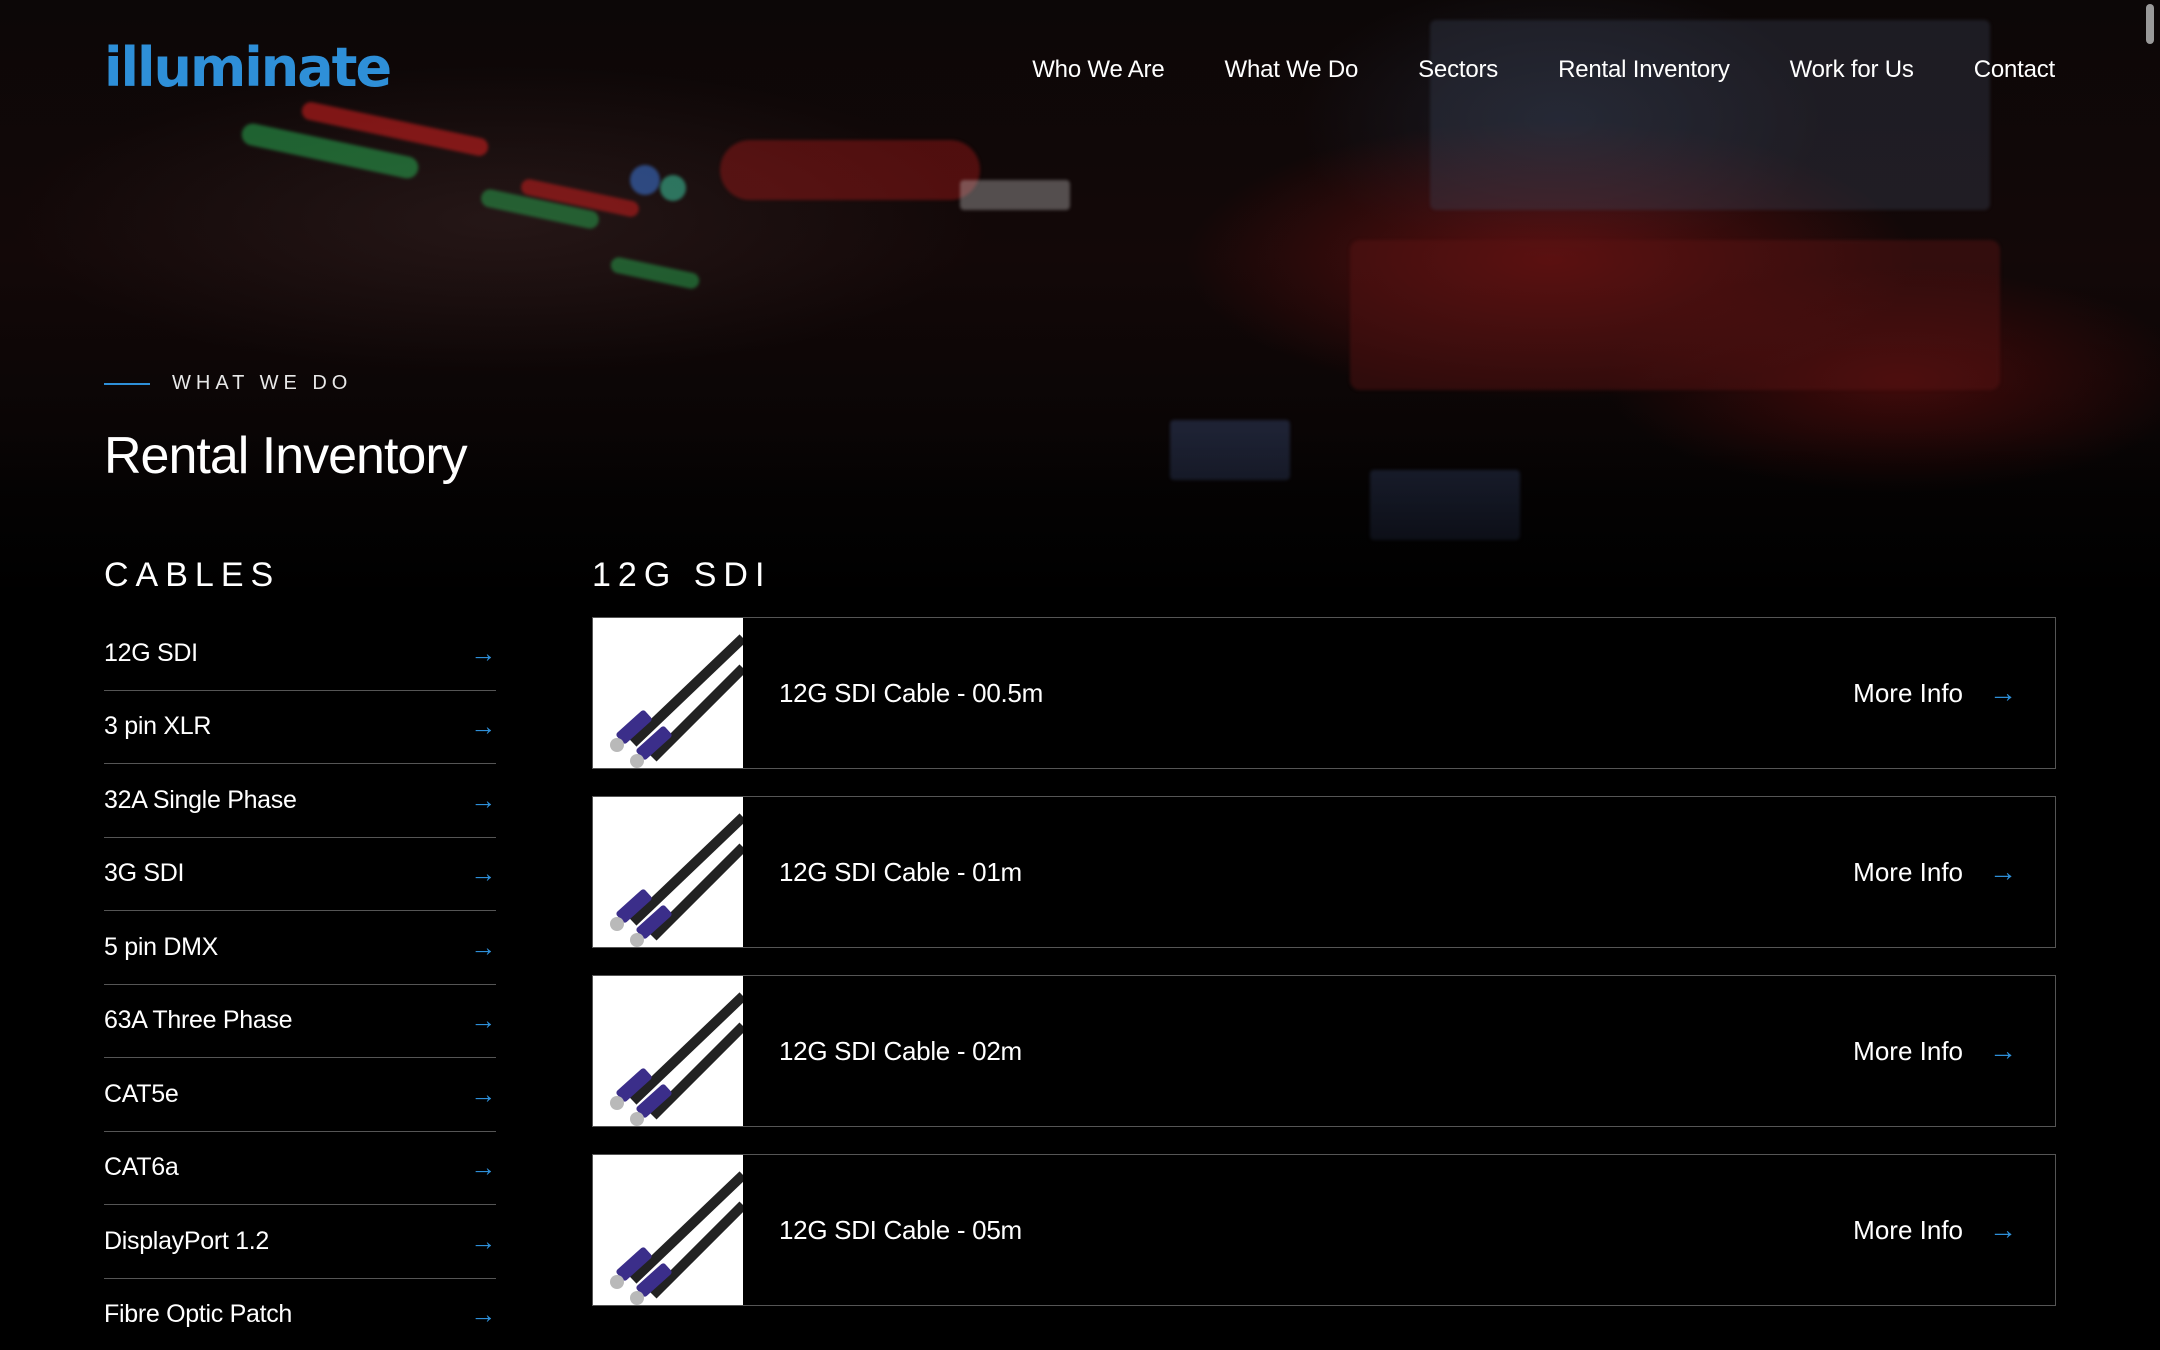 This screenshot has height=1350, width=2160. I want to click on sidebar-item-label: CAT6a, so click(141, 1167).